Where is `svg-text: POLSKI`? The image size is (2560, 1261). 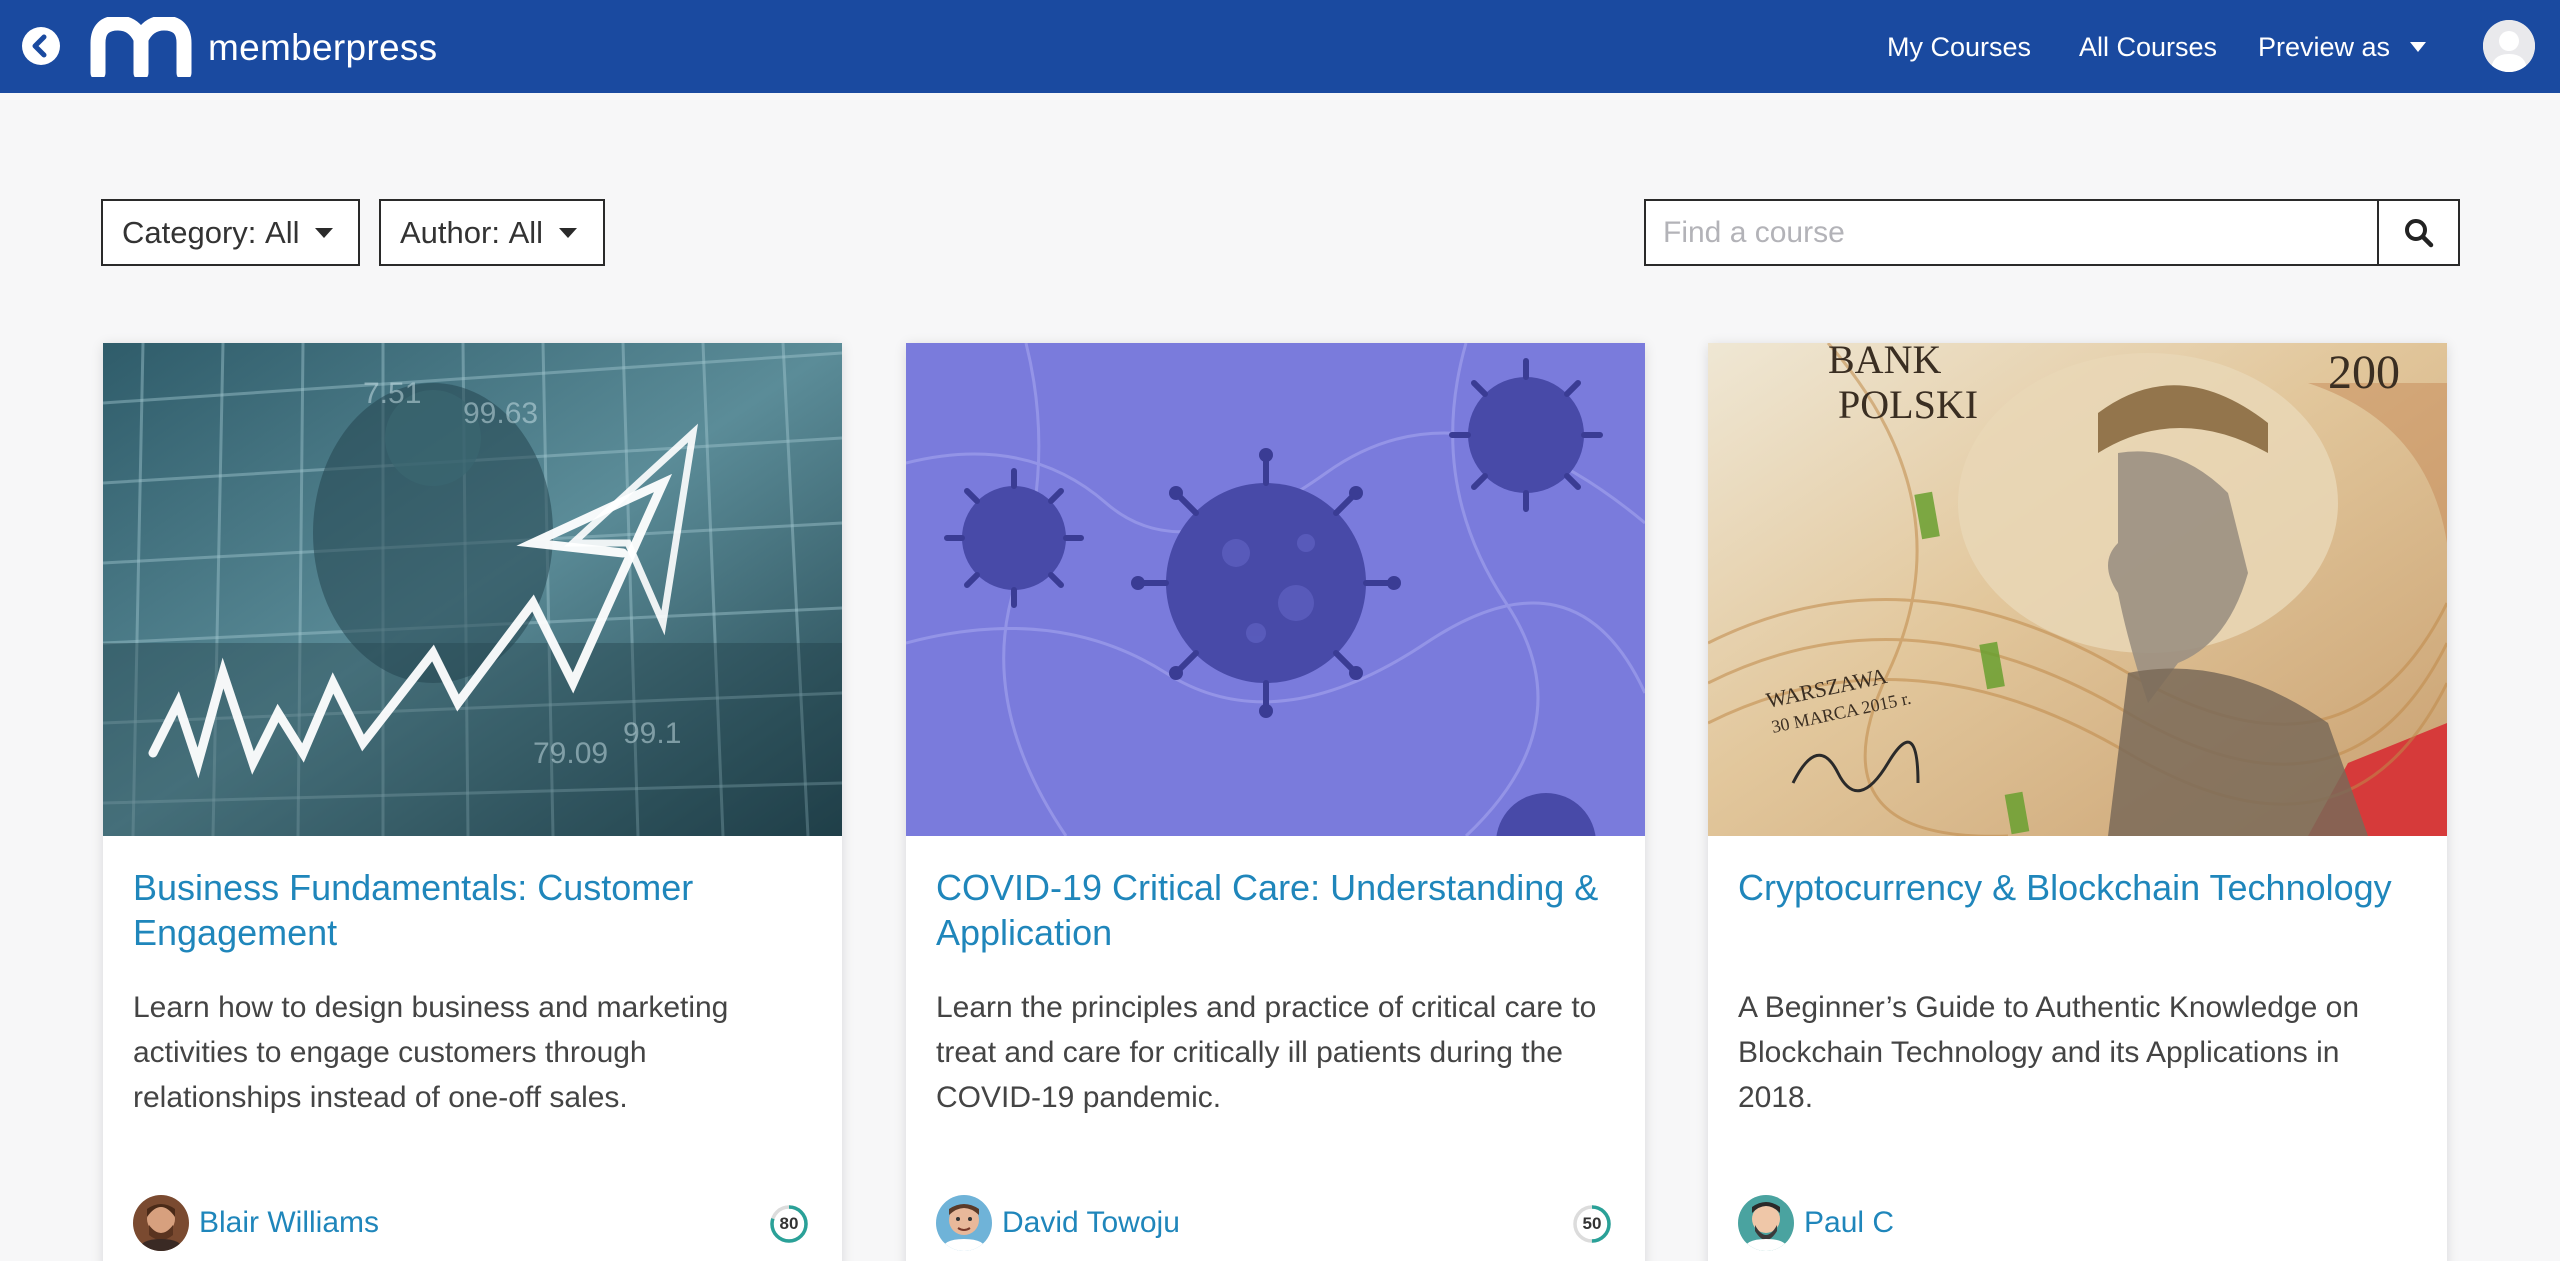
svg-text: POLSKI is located at coordinates (1908, 404).